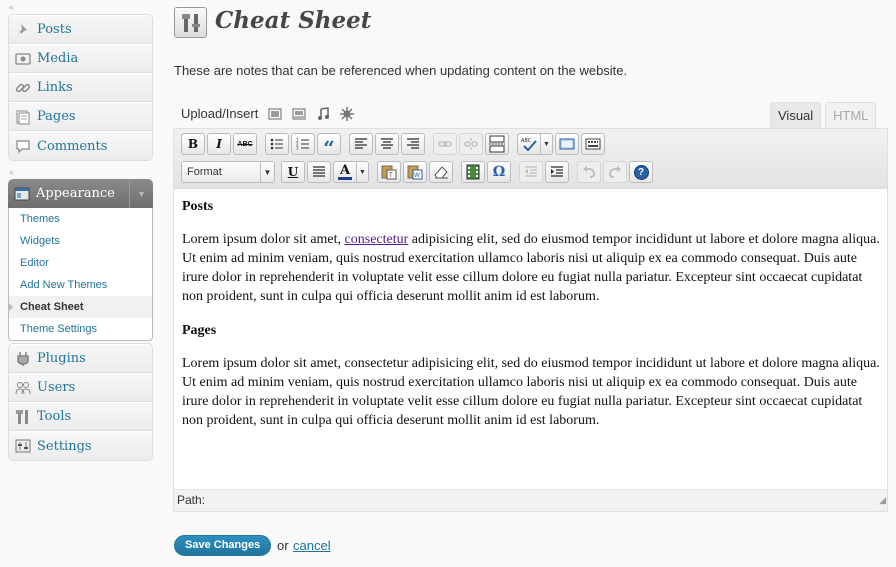 Image resolution: width=896 pixels, height=567 pixels. I want to click on submenu-item-widgets: Widgets, so click(80, 241).